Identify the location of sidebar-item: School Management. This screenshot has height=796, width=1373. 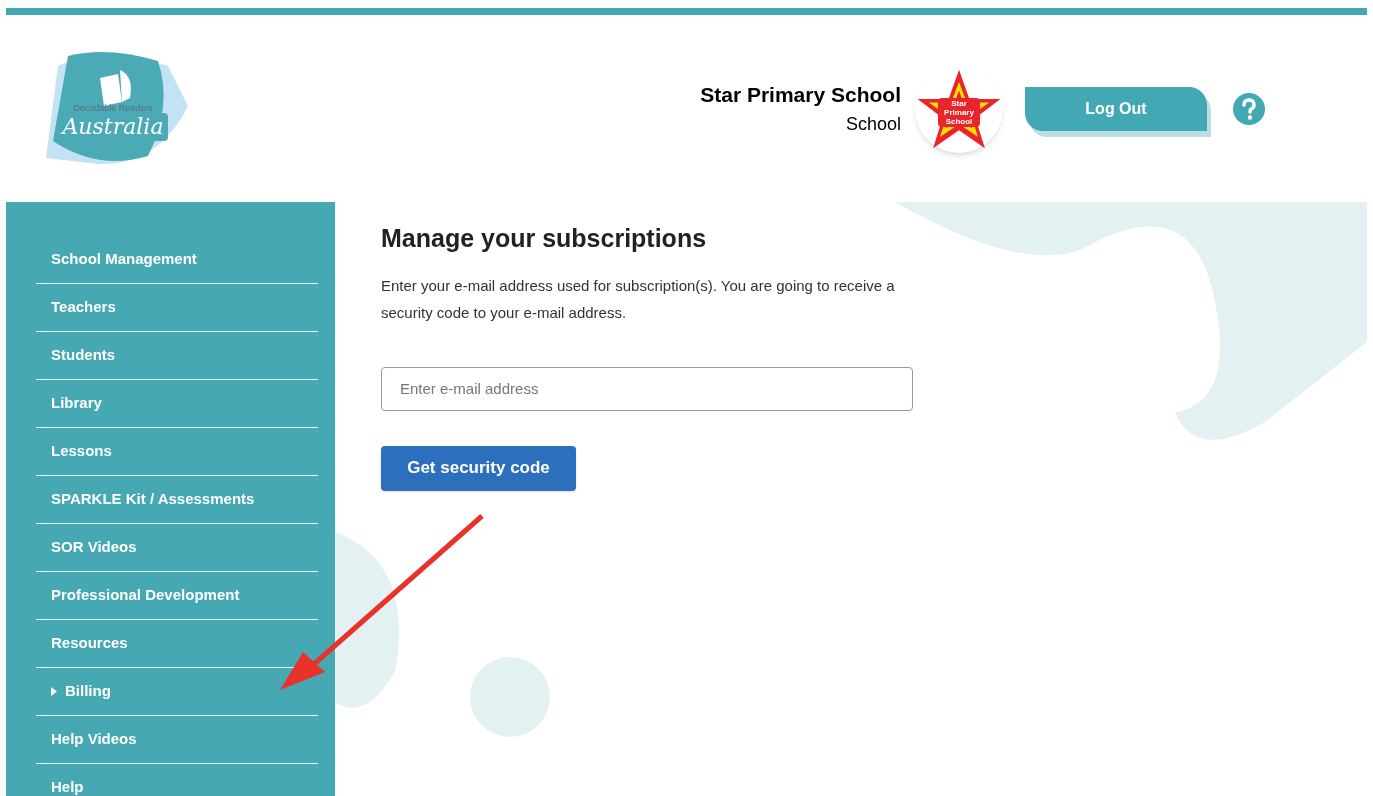
(177, 259).